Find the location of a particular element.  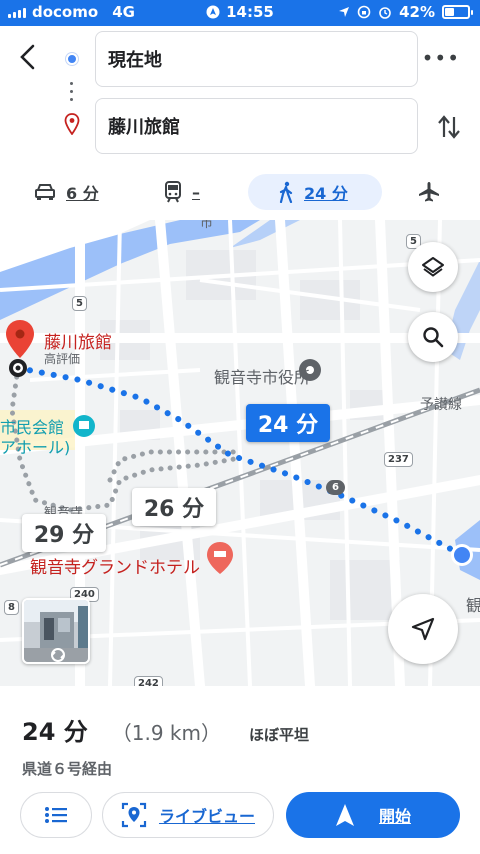

more-vert-icon: ••• is located at coordinates (440, 58).